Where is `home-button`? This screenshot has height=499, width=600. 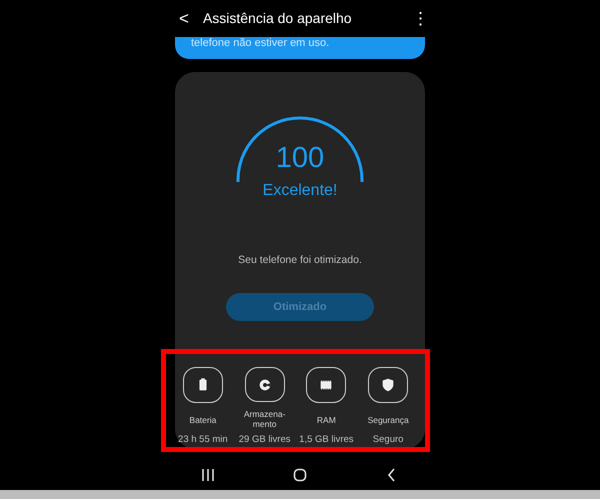 home-button is located at coordinates (300, 475).